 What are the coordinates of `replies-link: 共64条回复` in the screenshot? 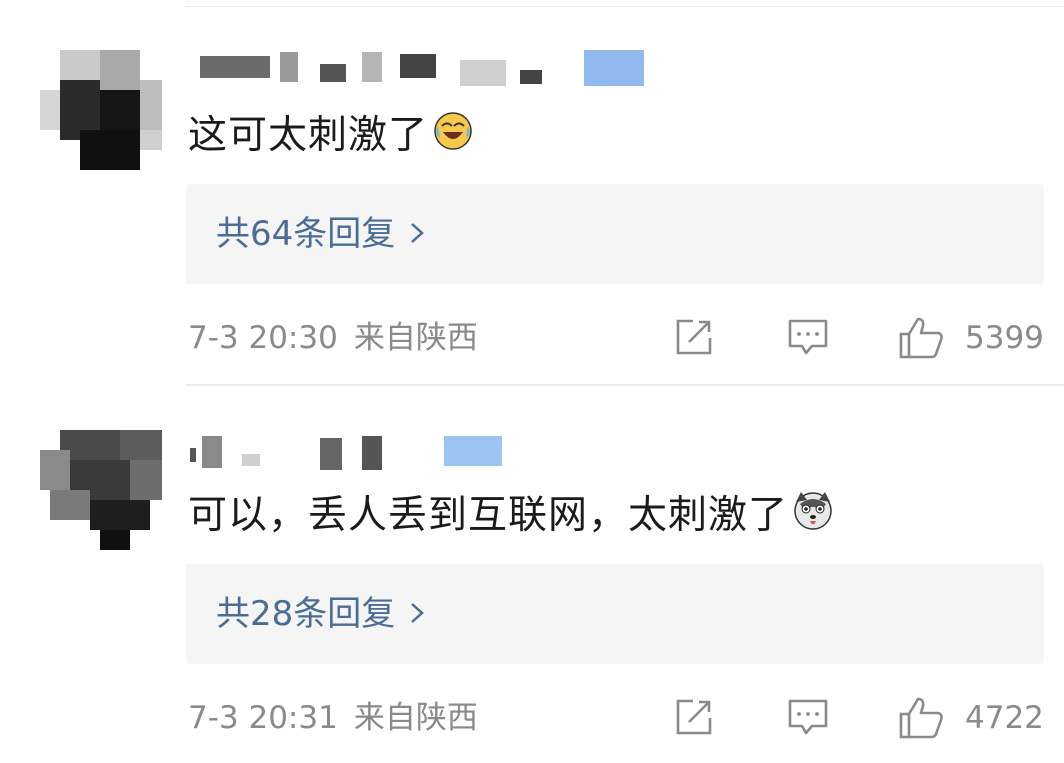 It's located at (320, 234).